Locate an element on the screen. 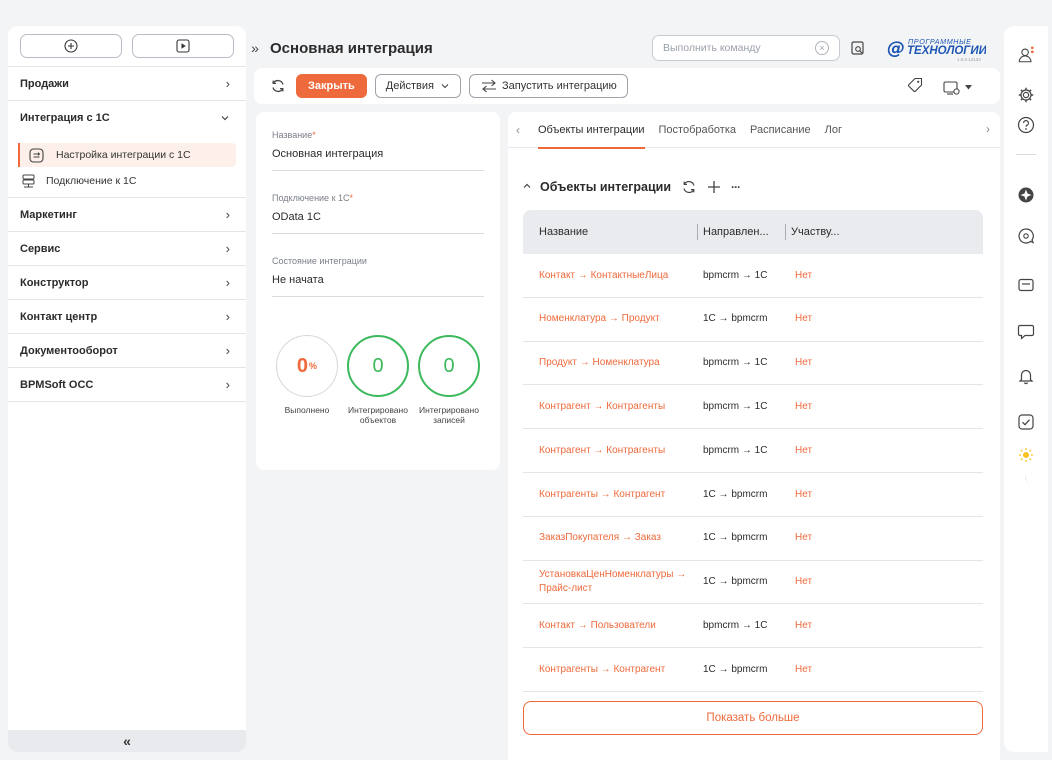 This screenshot has height=760, width=1052. show-more-button: Показать больше is located at coordinates (753, 718).